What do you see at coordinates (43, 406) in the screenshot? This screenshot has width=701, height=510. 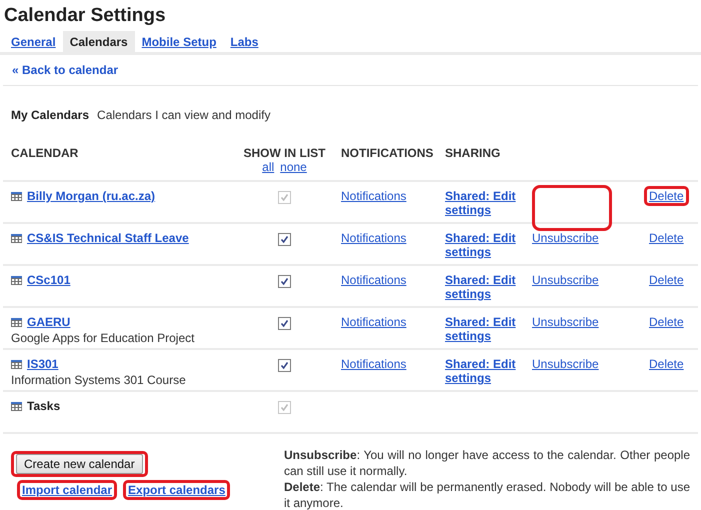 I see `calendar-name: Tasks` at bounding box center [43, 406].